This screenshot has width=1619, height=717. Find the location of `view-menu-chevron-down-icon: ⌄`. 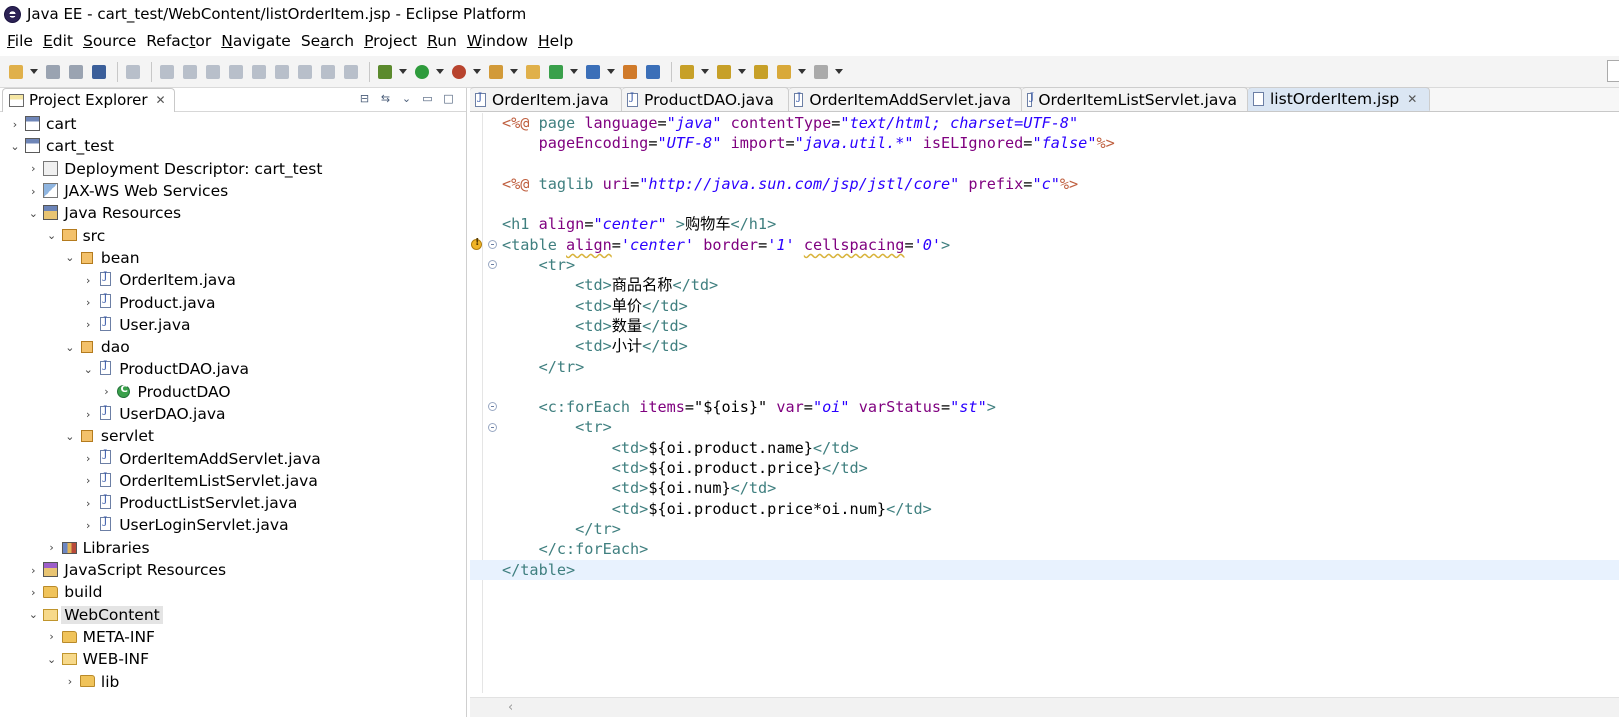

view-menu-chevron-down-icon: ⌄ is located at coordinates (406, 98).